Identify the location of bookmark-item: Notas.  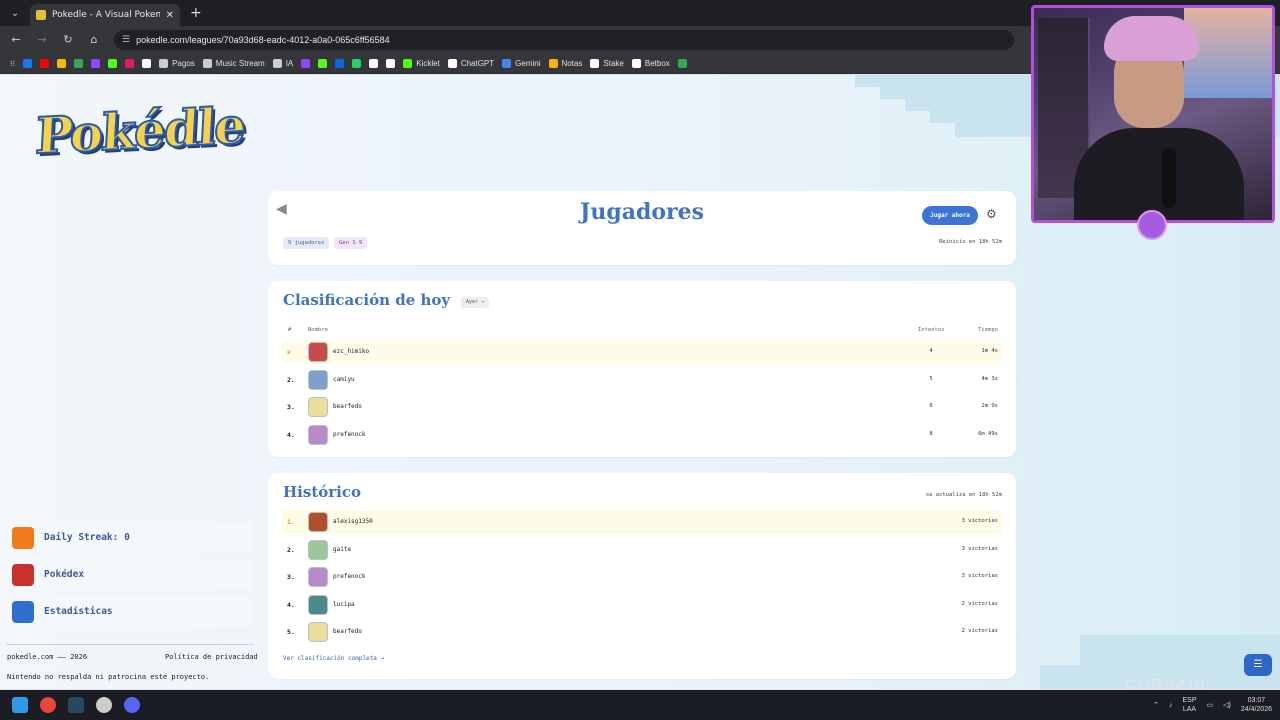
(565, 63).